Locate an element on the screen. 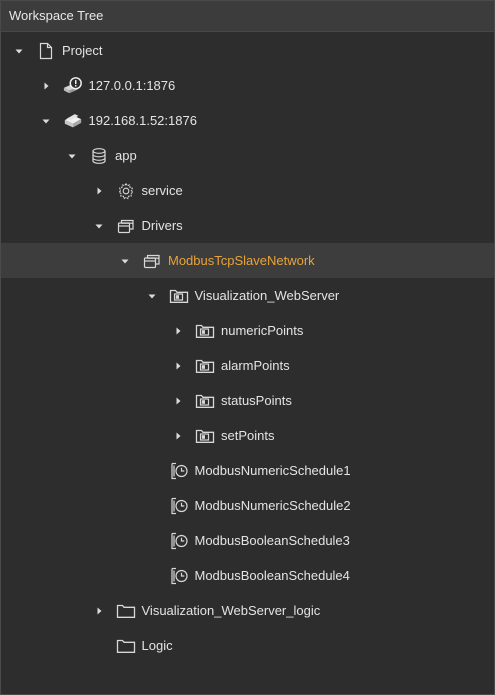 The image size is (495, 695). tree-item-label: Logic is located at coordinates (157, 645).